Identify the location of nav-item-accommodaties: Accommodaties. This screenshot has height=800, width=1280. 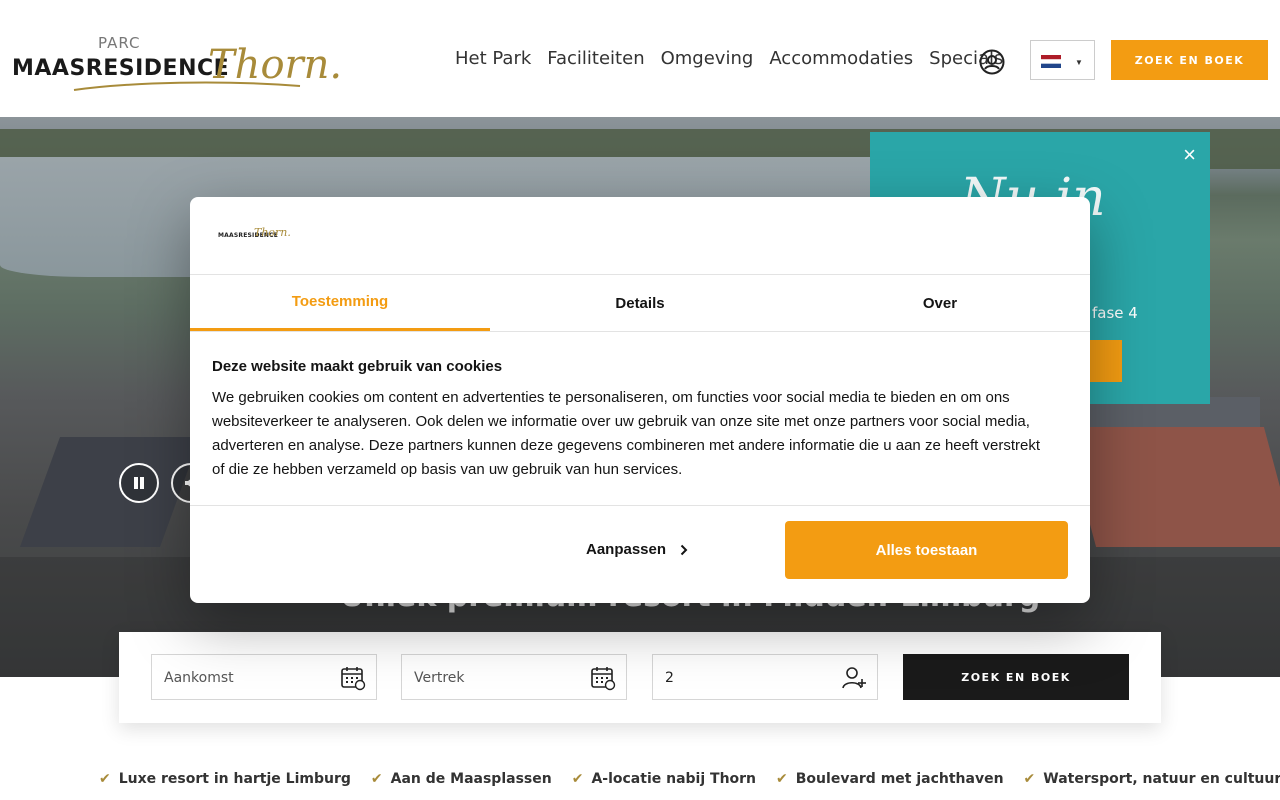
(841, 58).